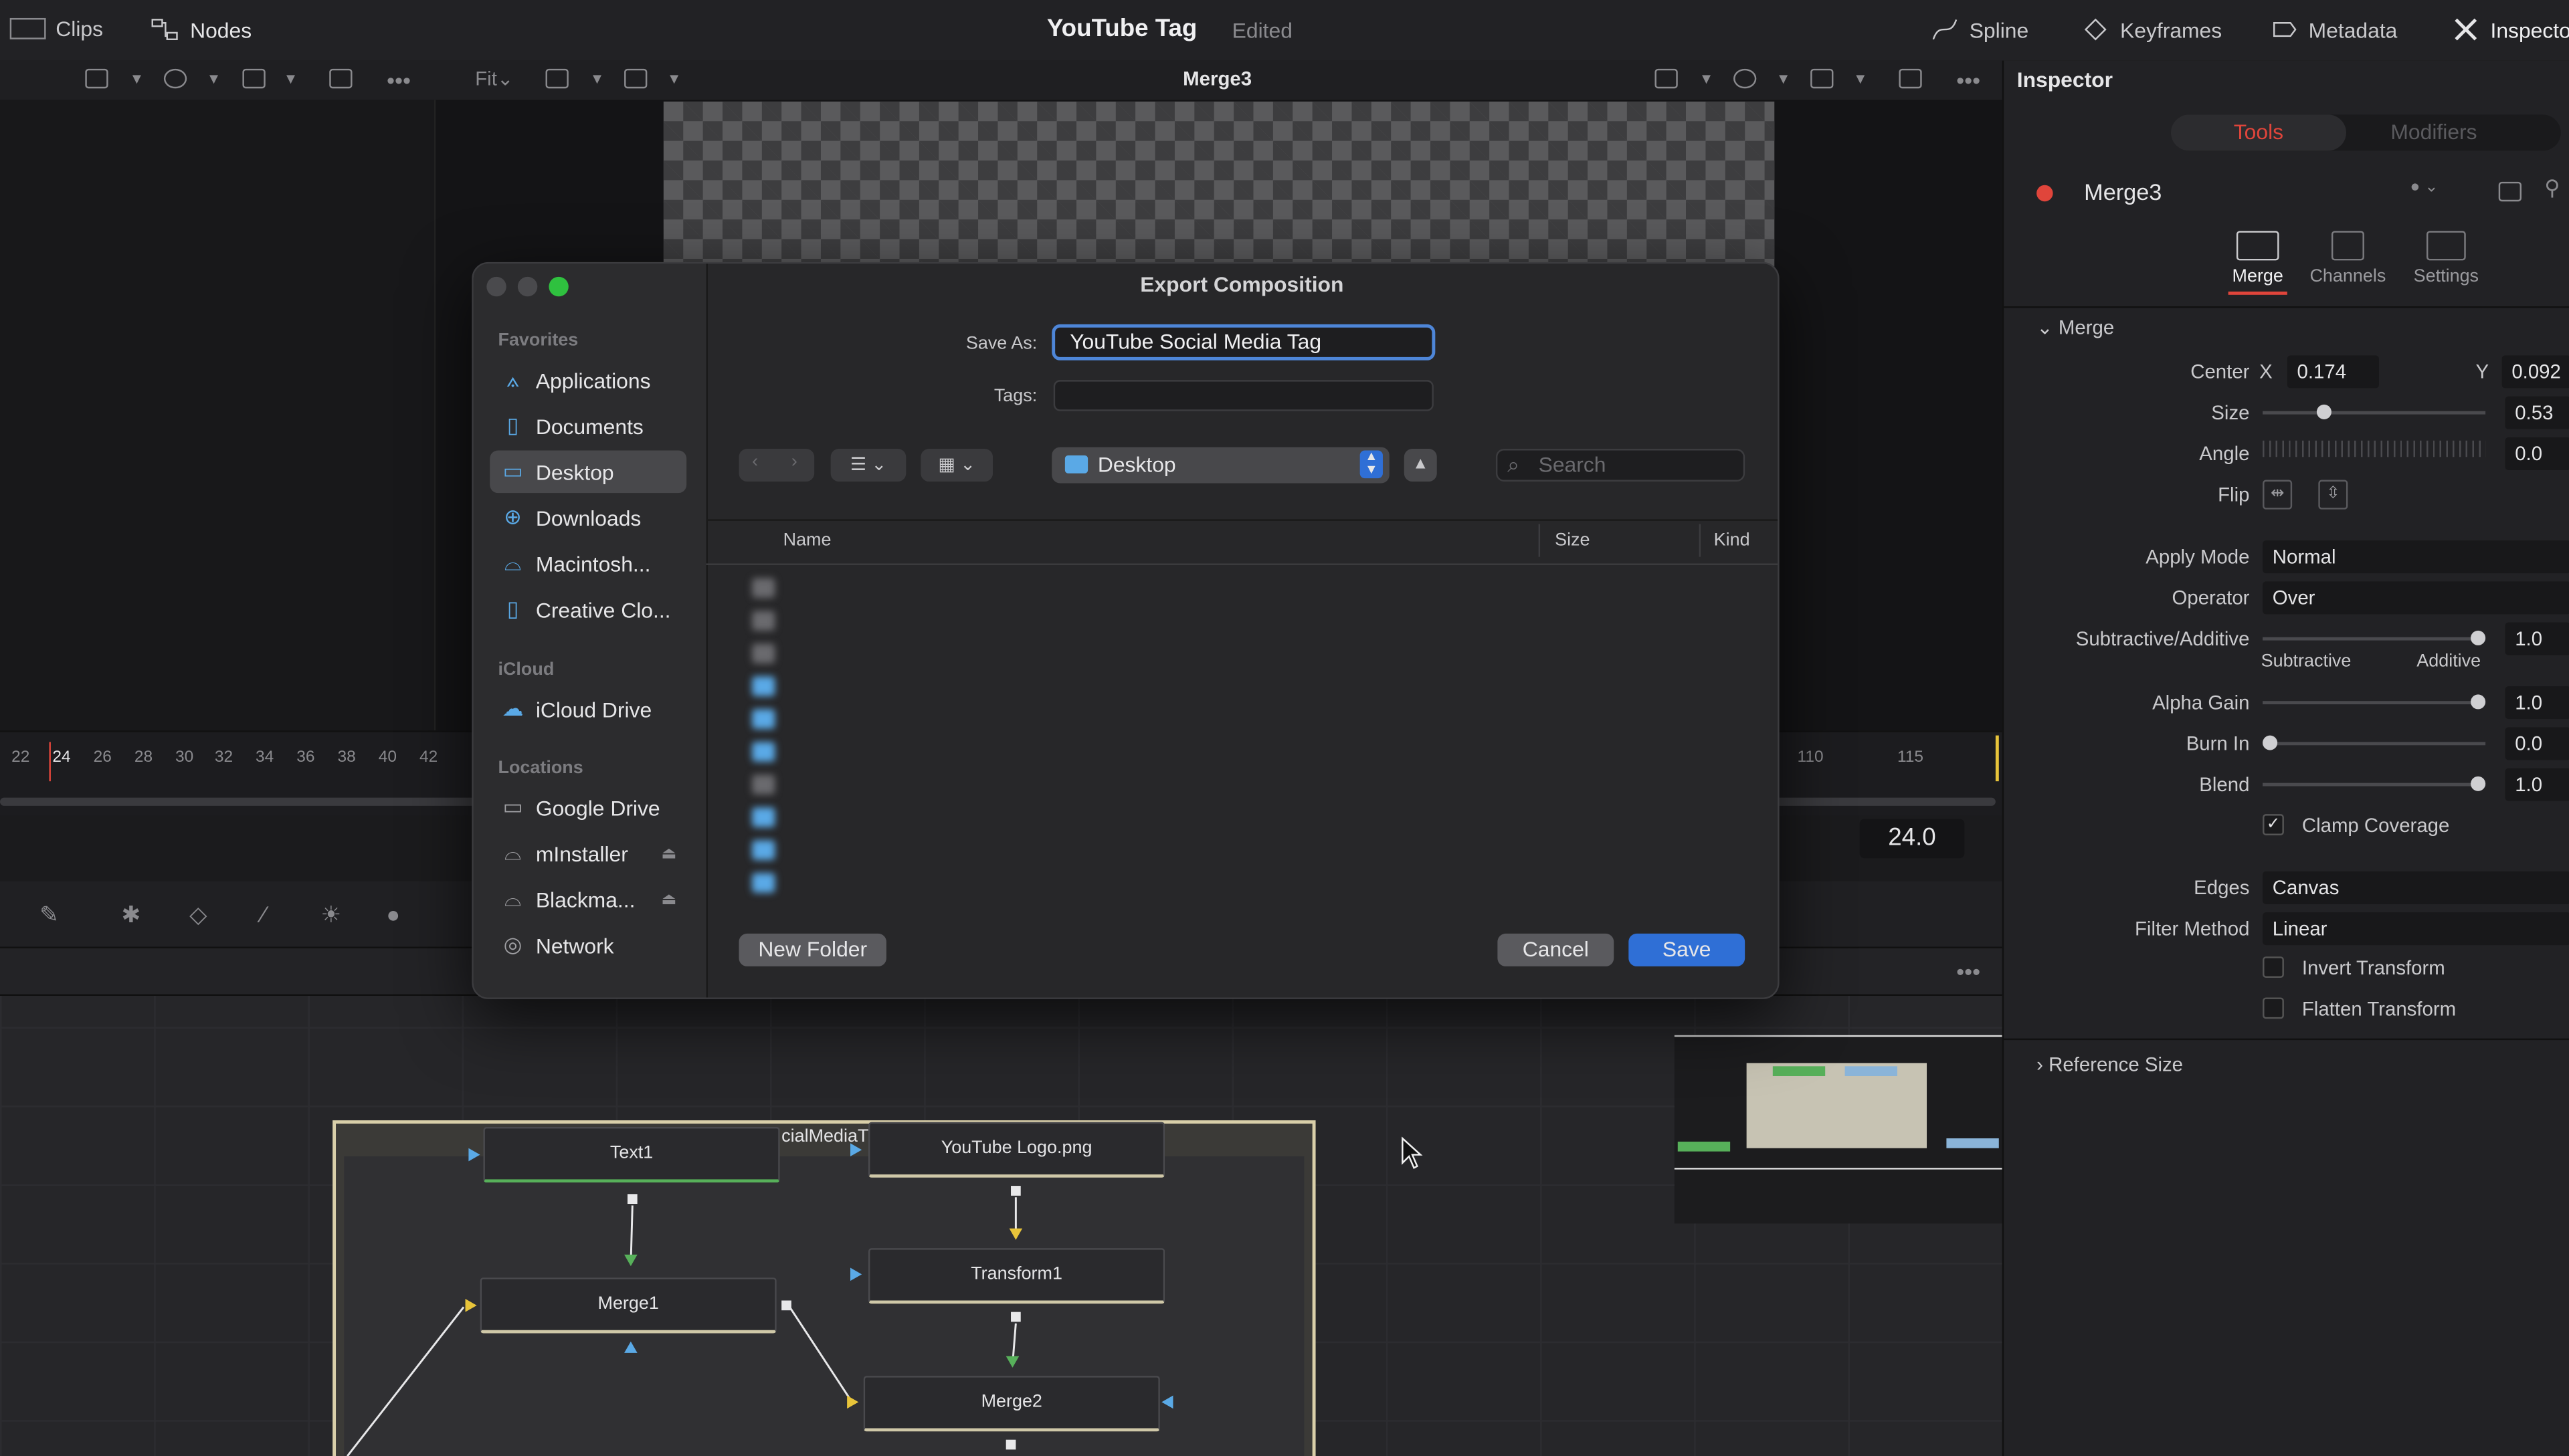 The height and width of the screenshot is (1456, 2569). Describe the element at coordinates (2478, 702) in the screenshot. I see `alpha-gain-slider-knob` at that location.